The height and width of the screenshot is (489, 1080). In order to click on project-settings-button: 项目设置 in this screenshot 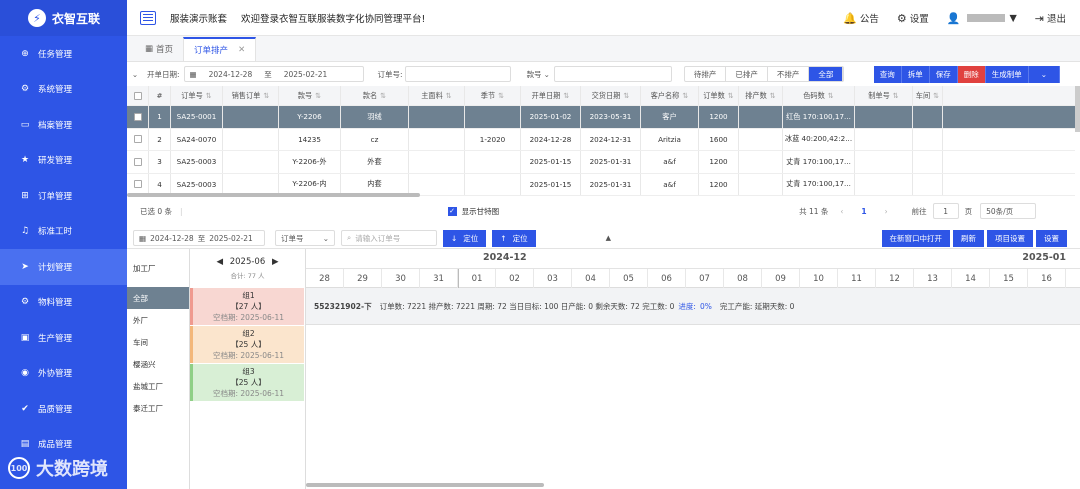, I will do `click(1010, 238)`.